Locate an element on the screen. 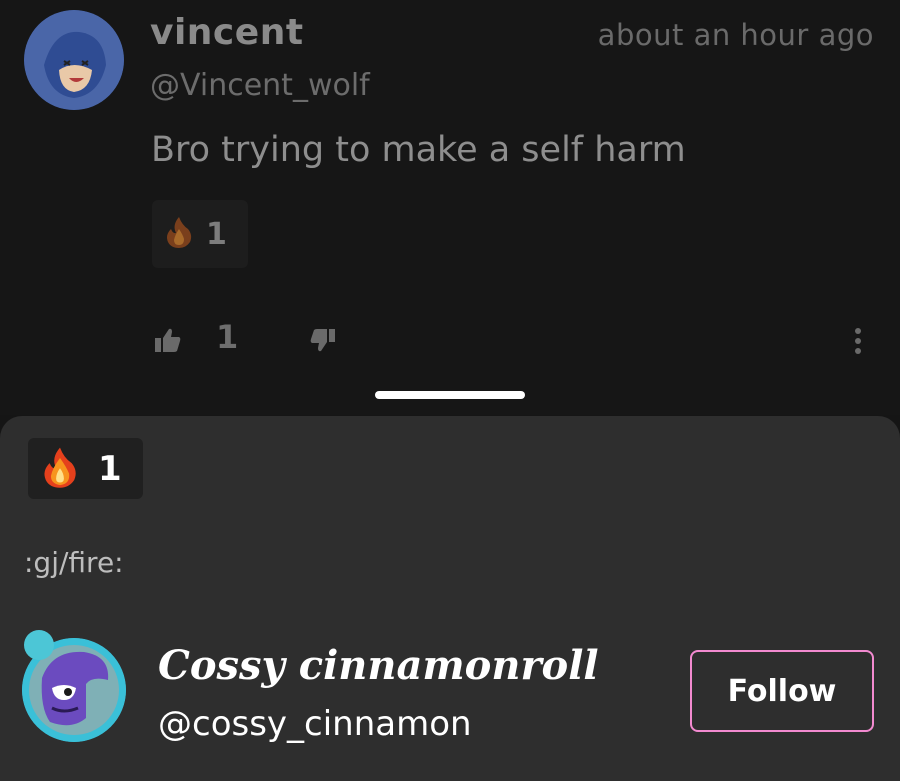  more-vertical-icon is located at coordinates (858, 341).